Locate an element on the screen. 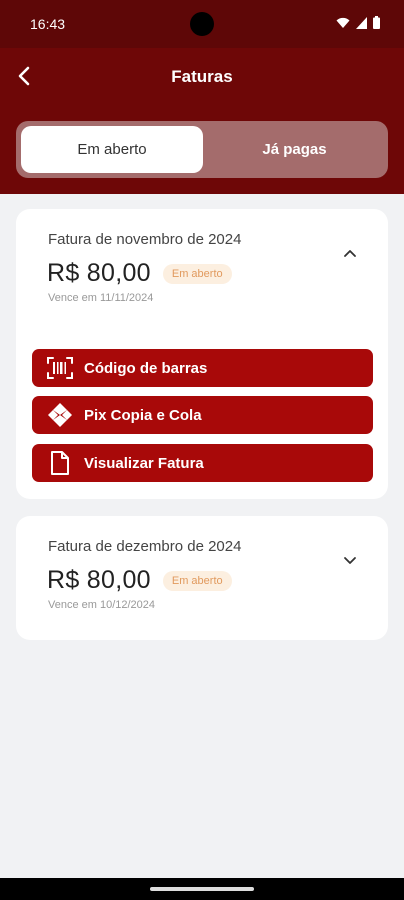 Image resolution: width=404 pixels, height=900 pixels. status-time: 16:43 is located at coordinates (48, 24).